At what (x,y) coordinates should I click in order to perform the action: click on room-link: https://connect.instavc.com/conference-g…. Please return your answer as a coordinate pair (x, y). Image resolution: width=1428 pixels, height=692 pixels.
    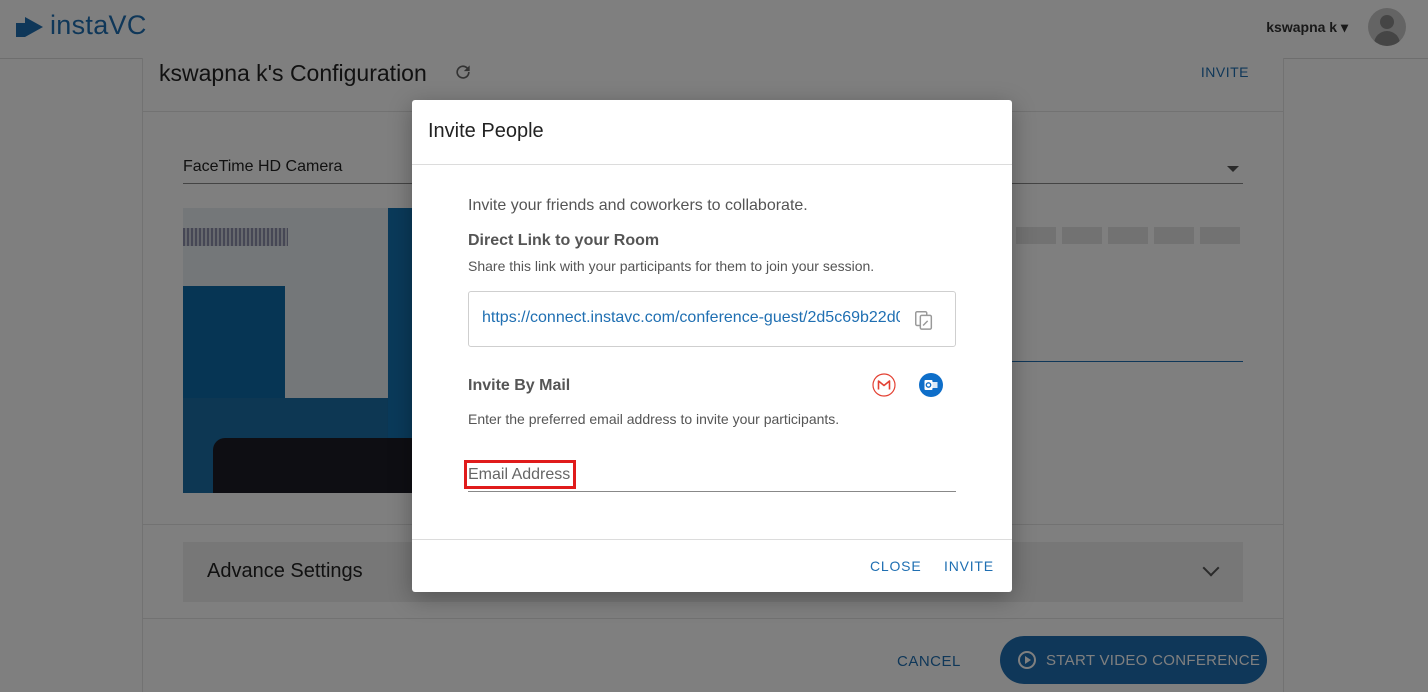
    Looking at the image, I should click on (691, 318).